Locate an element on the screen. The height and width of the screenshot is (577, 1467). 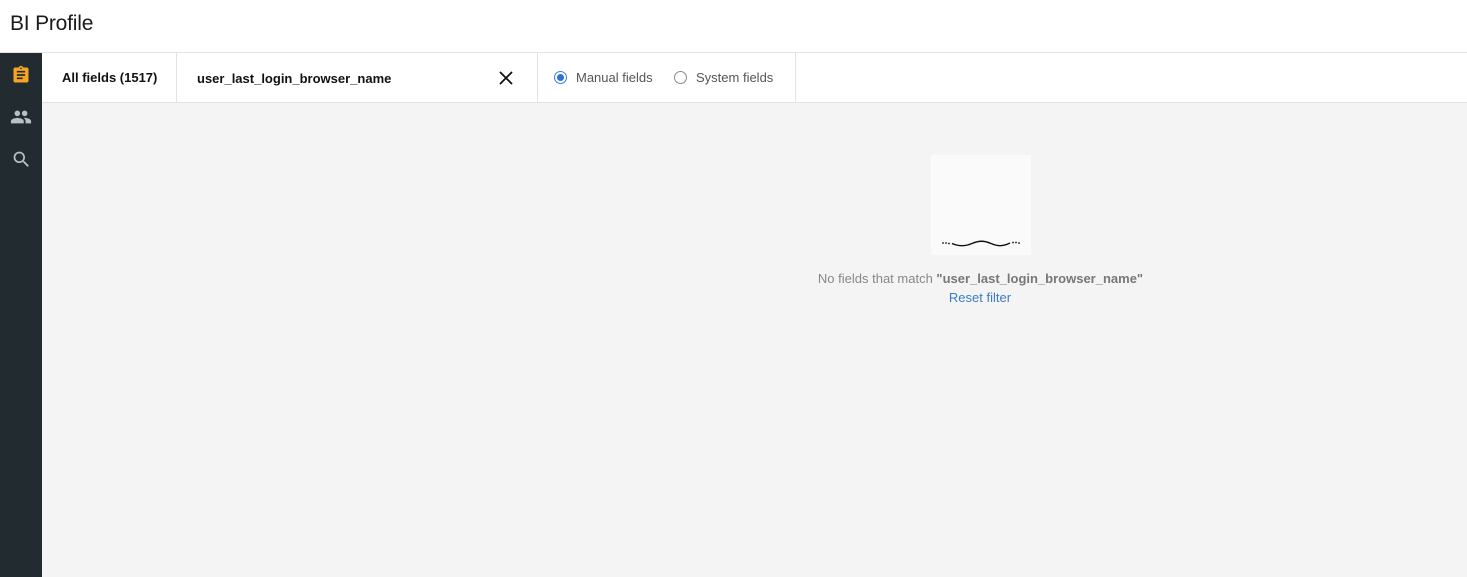
reset-filter-link: Reset filter is located at coordinates (980, 297).